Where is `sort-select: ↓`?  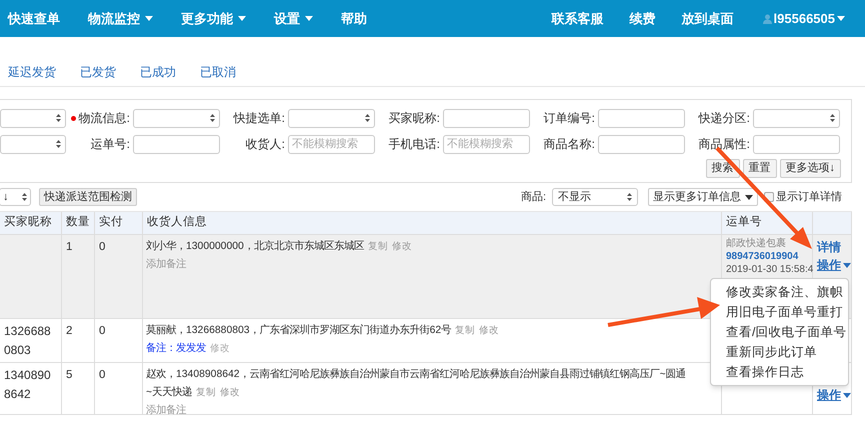 sort-select: ↓ is located at coordinates (15, 197).